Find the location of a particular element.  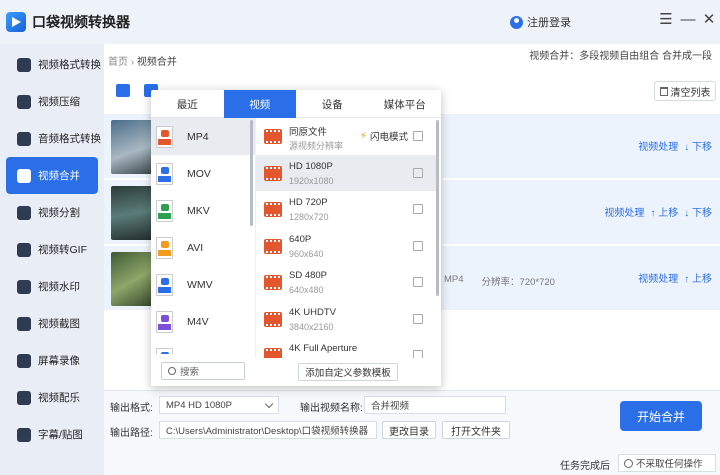

flash-mode-badge: ⚡ 闪电模式 is located at coordinates (384, 136).